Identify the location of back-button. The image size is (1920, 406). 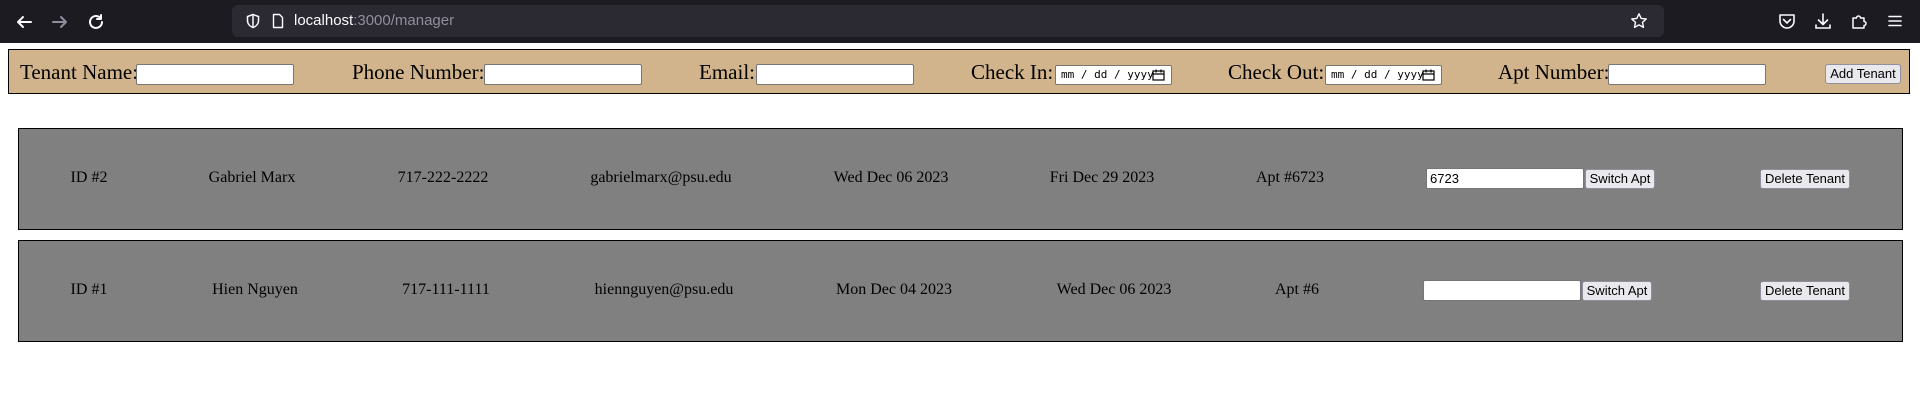
(24, 22).